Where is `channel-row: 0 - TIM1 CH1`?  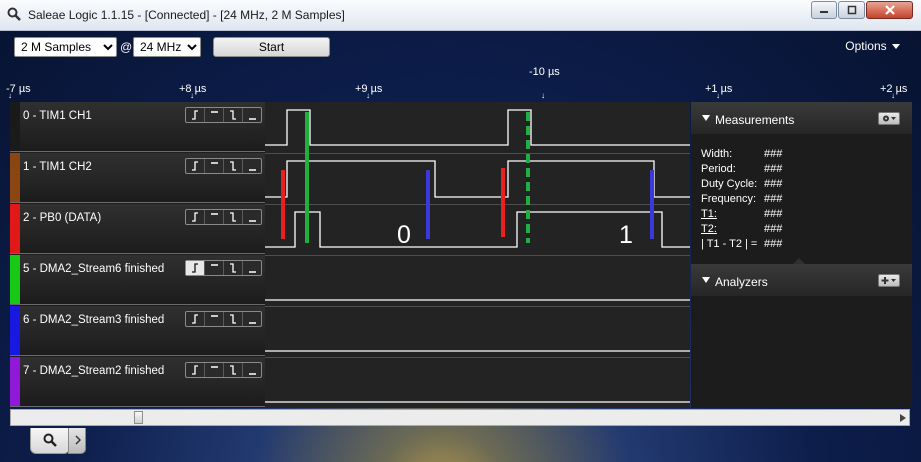
channel-row: 0 - TIM1 CH1 is located at coordinates (137, 127).